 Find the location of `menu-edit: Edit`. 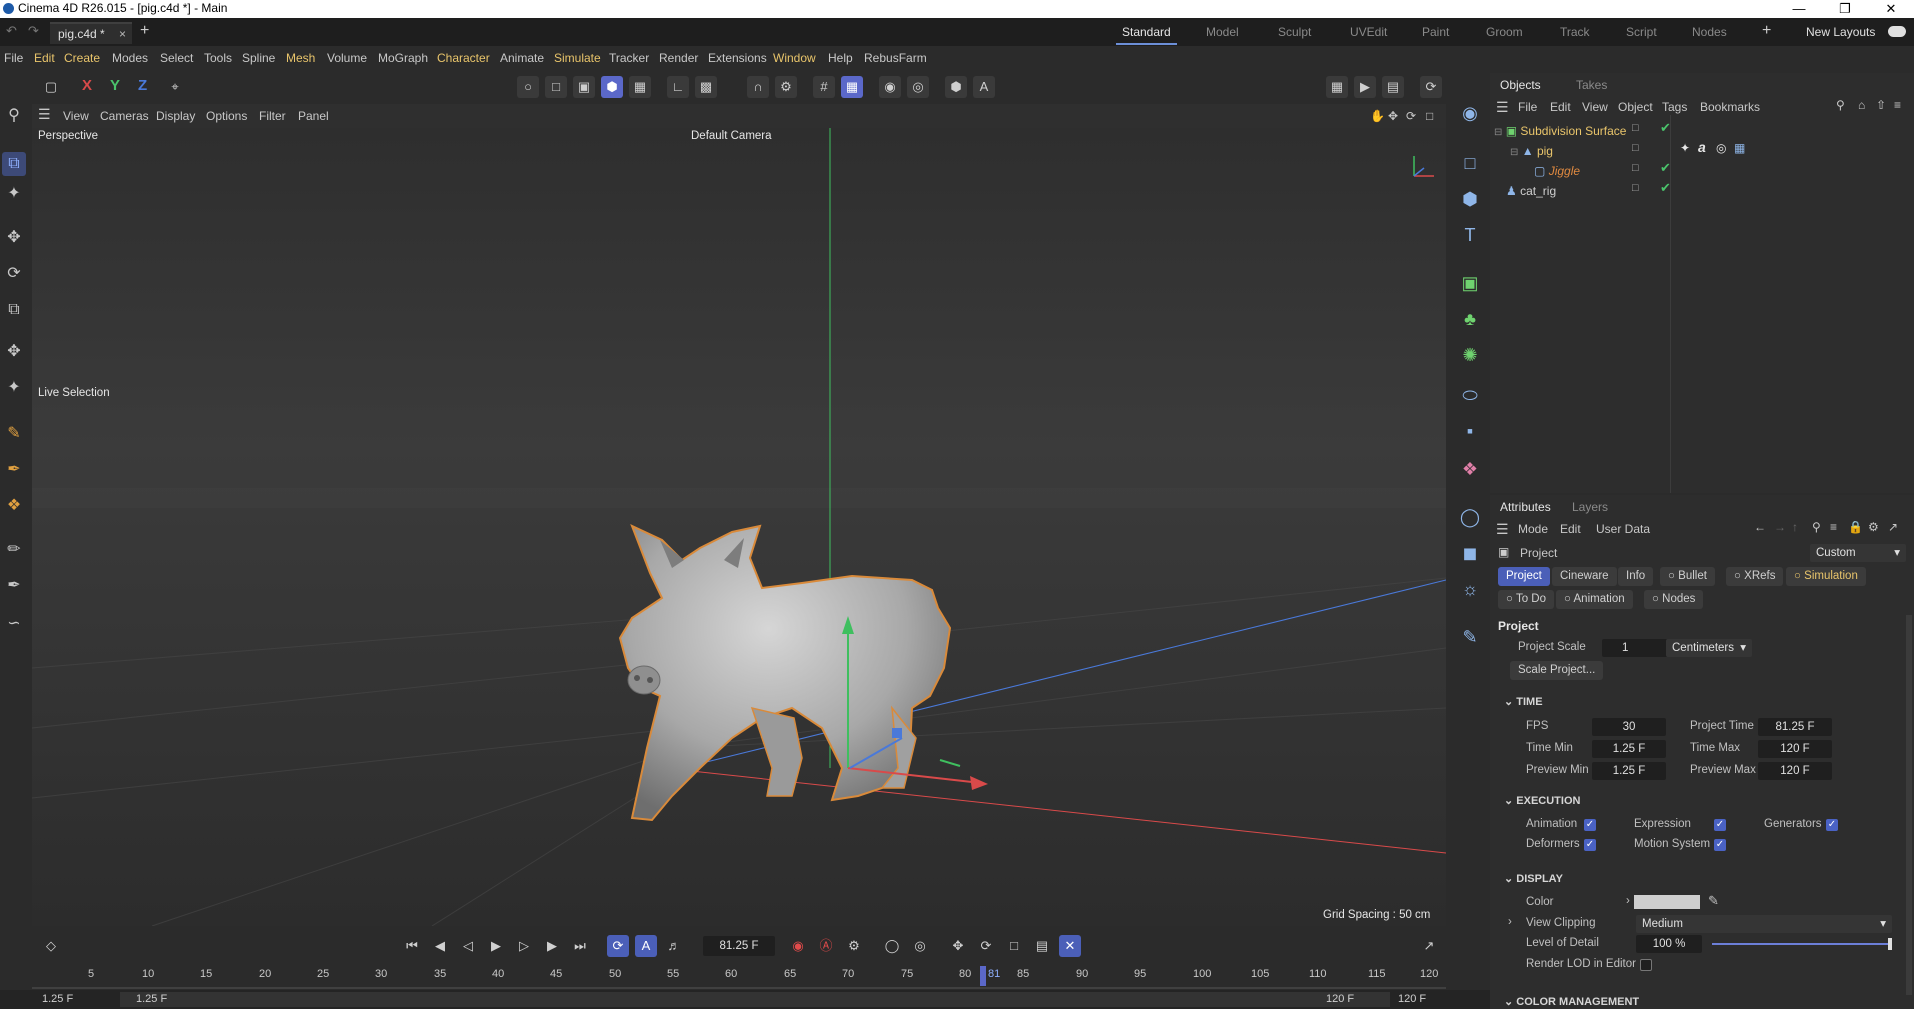

menu-edit: Edit is located at coordinates (44, 58).